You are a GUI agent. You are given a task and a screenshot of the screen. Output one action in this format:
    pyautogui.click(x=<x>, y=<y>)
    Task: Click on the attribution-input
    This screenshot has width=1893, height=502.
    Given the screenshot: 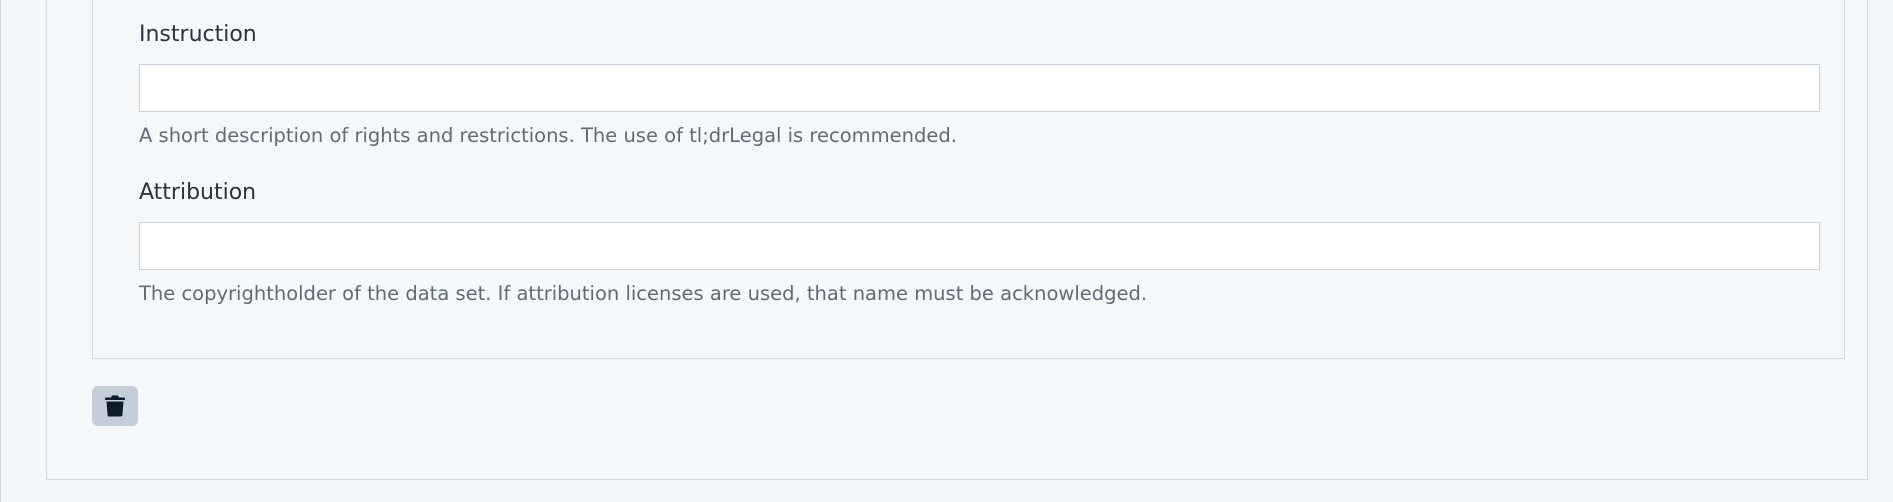 What is the action you would take?
    pyautogui.click(x=979, y=246)
    